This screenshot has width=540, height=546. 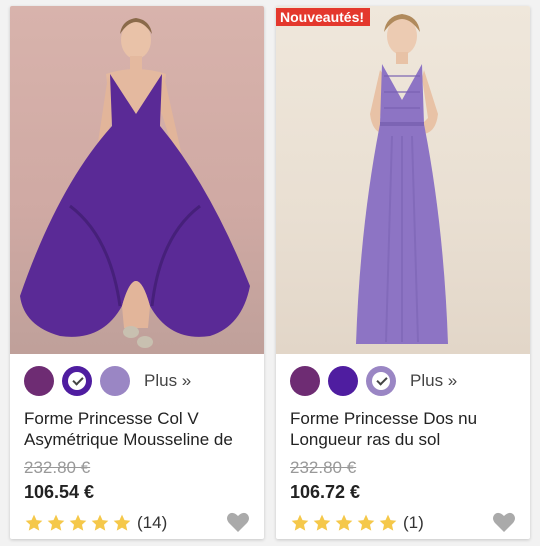 I want to click on dress-photo-illustration, so click(x=402, y=179).